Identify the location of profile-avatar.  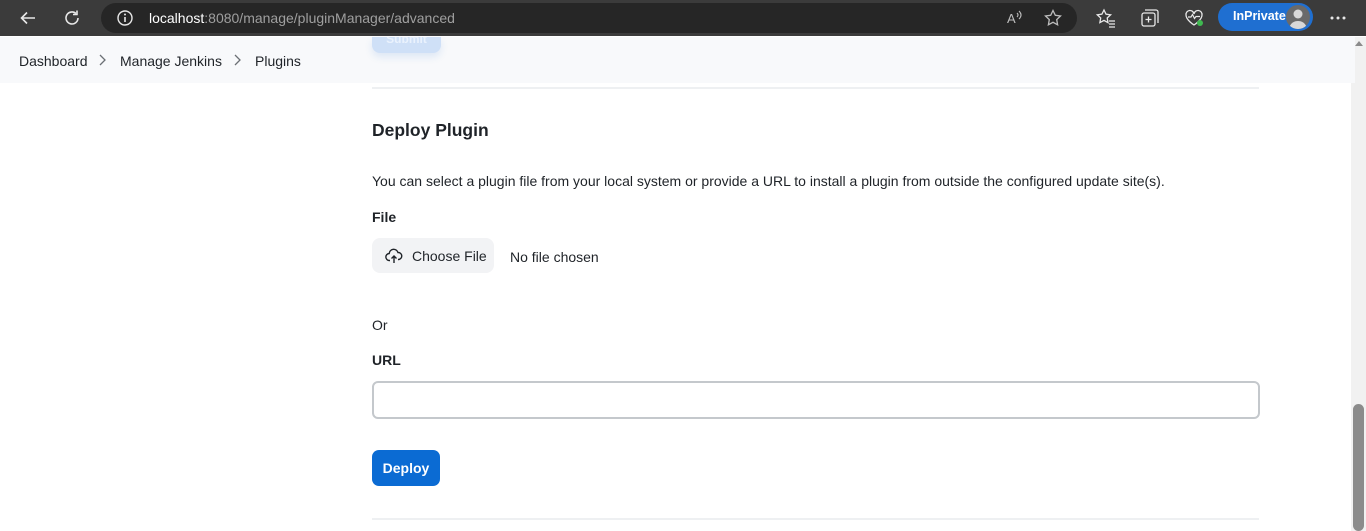
(1298, 17).